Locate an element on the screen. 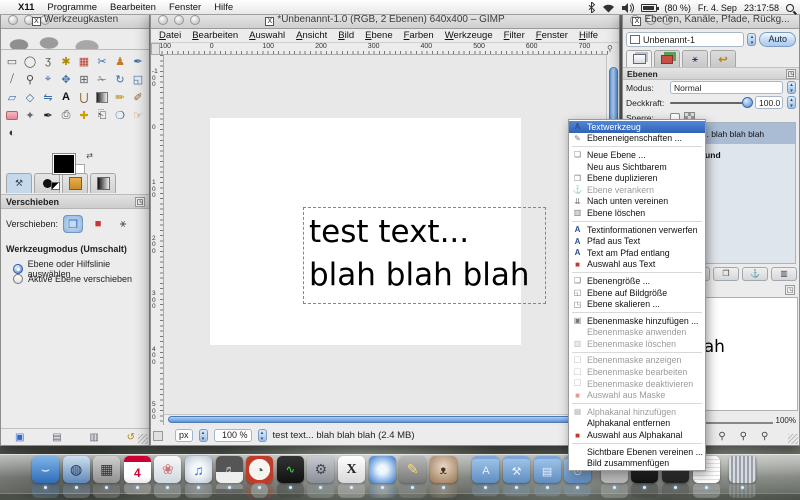  dock-itunes: ♫ is located at coordinates (198, 469).